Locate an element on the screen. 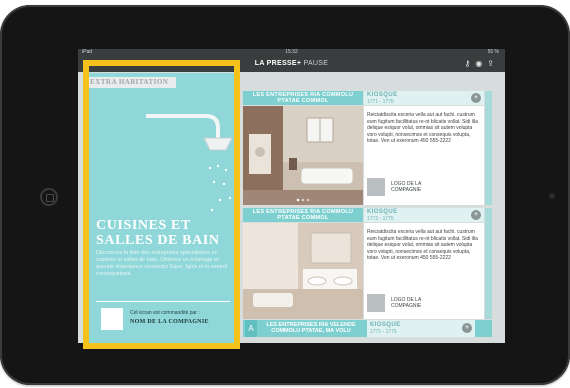 Image resolution: width=570 pixels, height=388 pixels. alphabet-index: A is located at coordinates (251, 328).